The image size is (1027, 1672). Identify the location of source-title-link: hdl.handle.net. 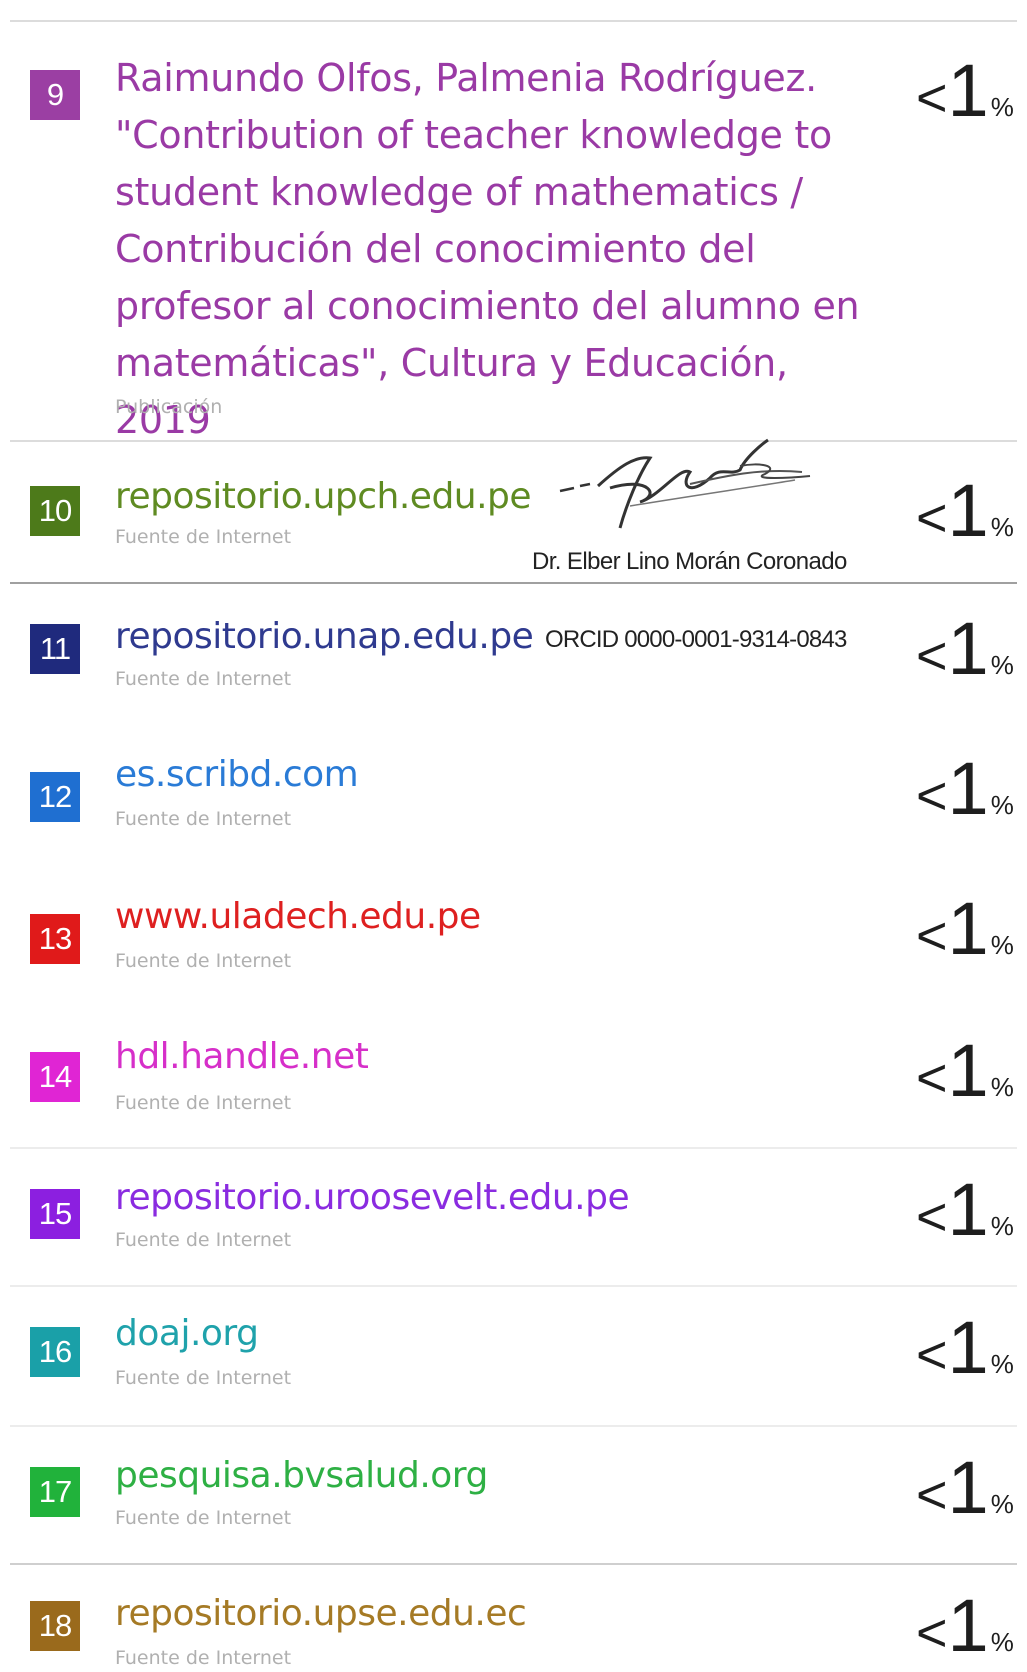
(242, 1057).